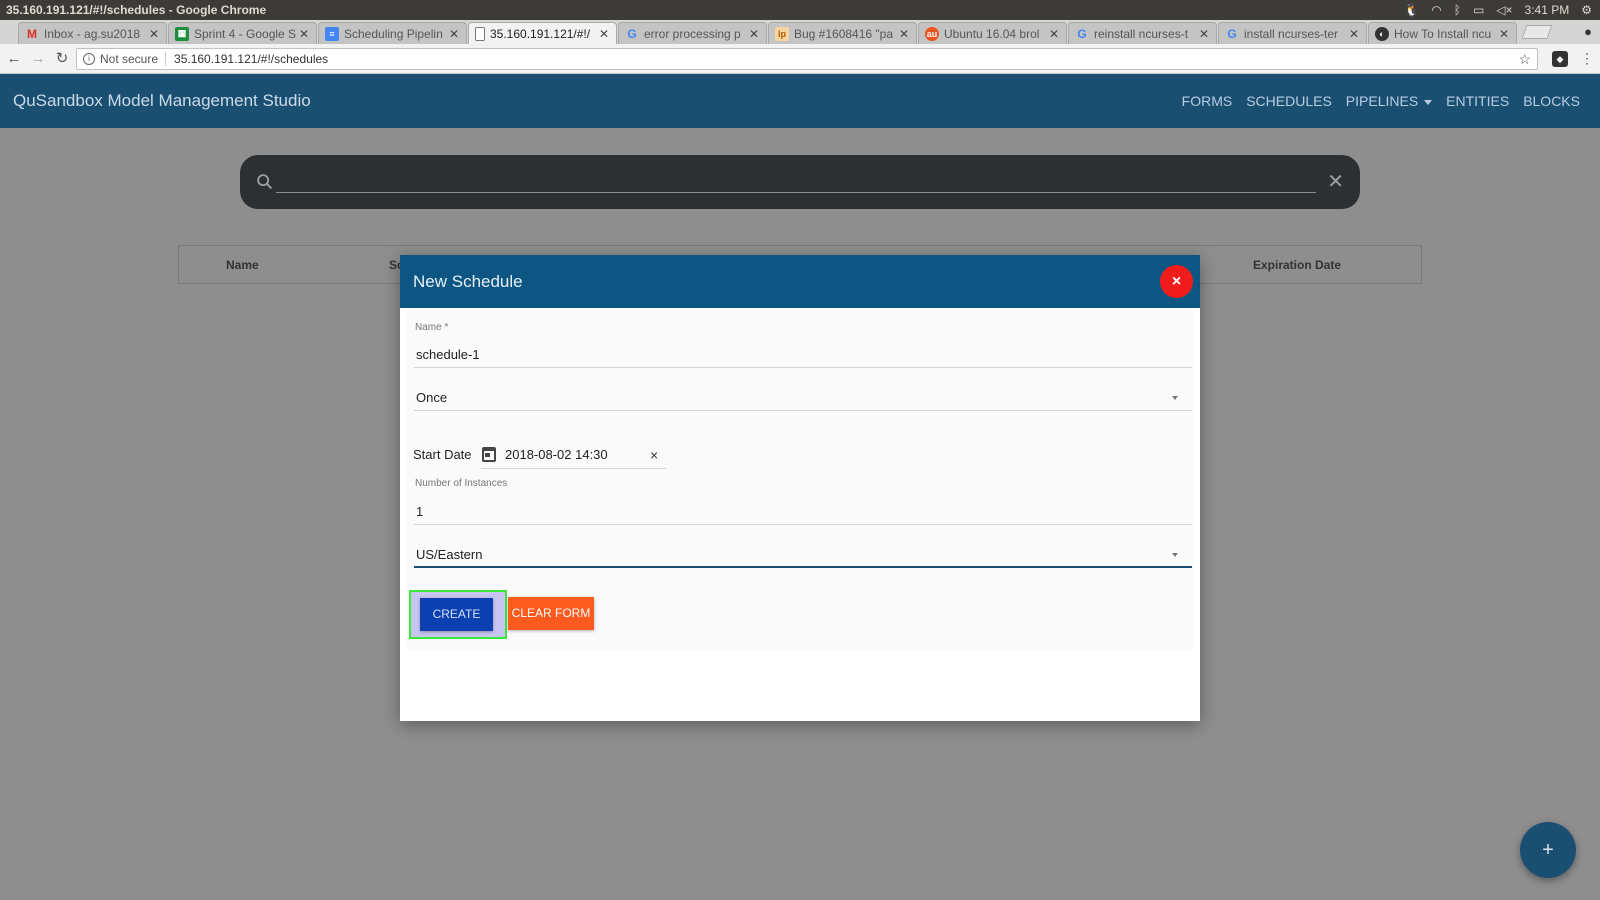  I want to click on reload-icon: ↻, so click(62, 59).